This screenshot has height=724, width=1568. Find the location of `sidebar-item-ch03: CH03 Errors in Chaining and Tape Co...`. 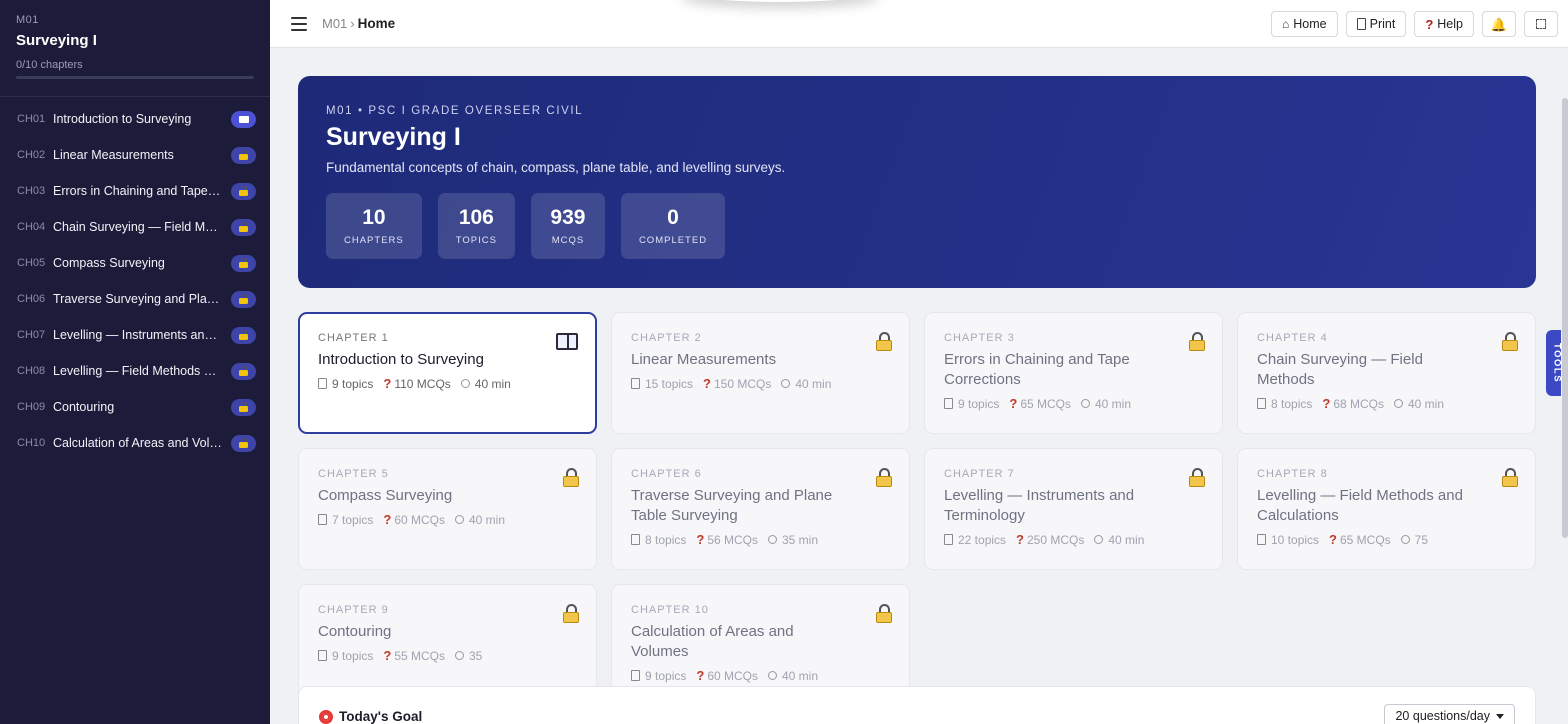

sidebar-item-ch03: CH03 Errors in Chaining and Tape Co... is located at coordinates (135, 191).